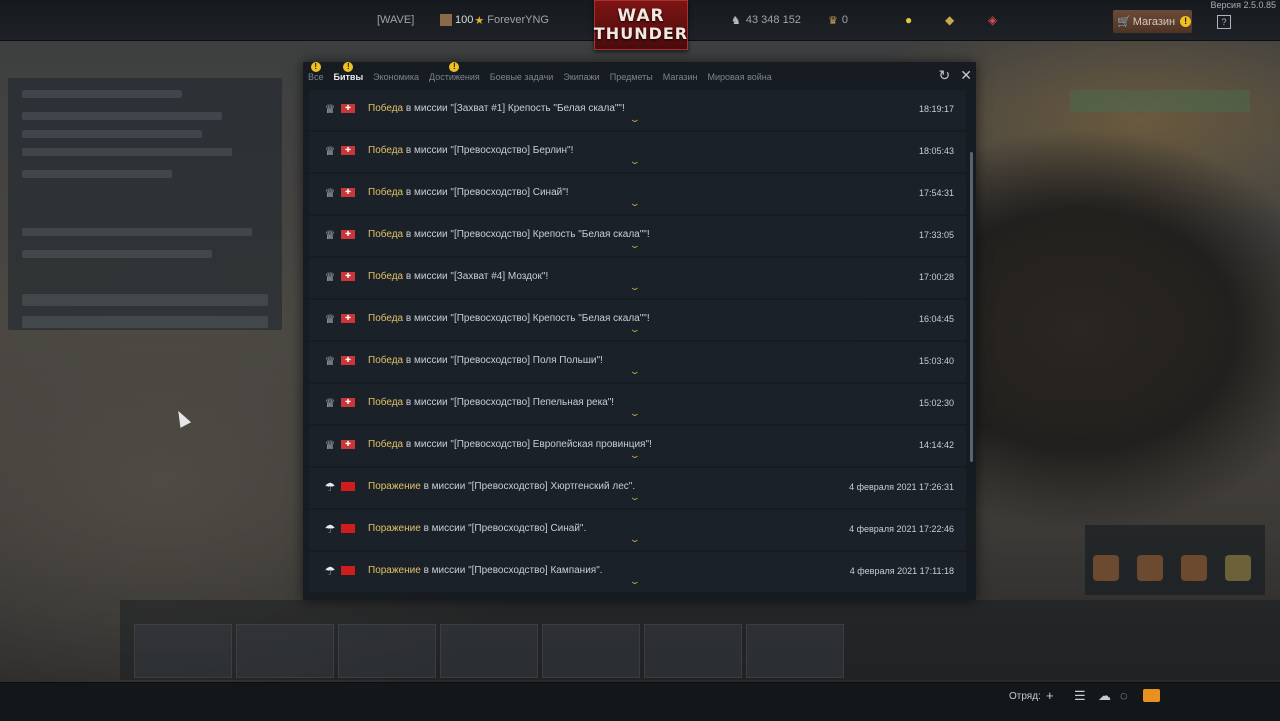 The height and width of the screenshot is (721, 1280). Describe the element at coordinates (1104, 696) in the screenshot. I see `contacts-icon: ☁` at that location.